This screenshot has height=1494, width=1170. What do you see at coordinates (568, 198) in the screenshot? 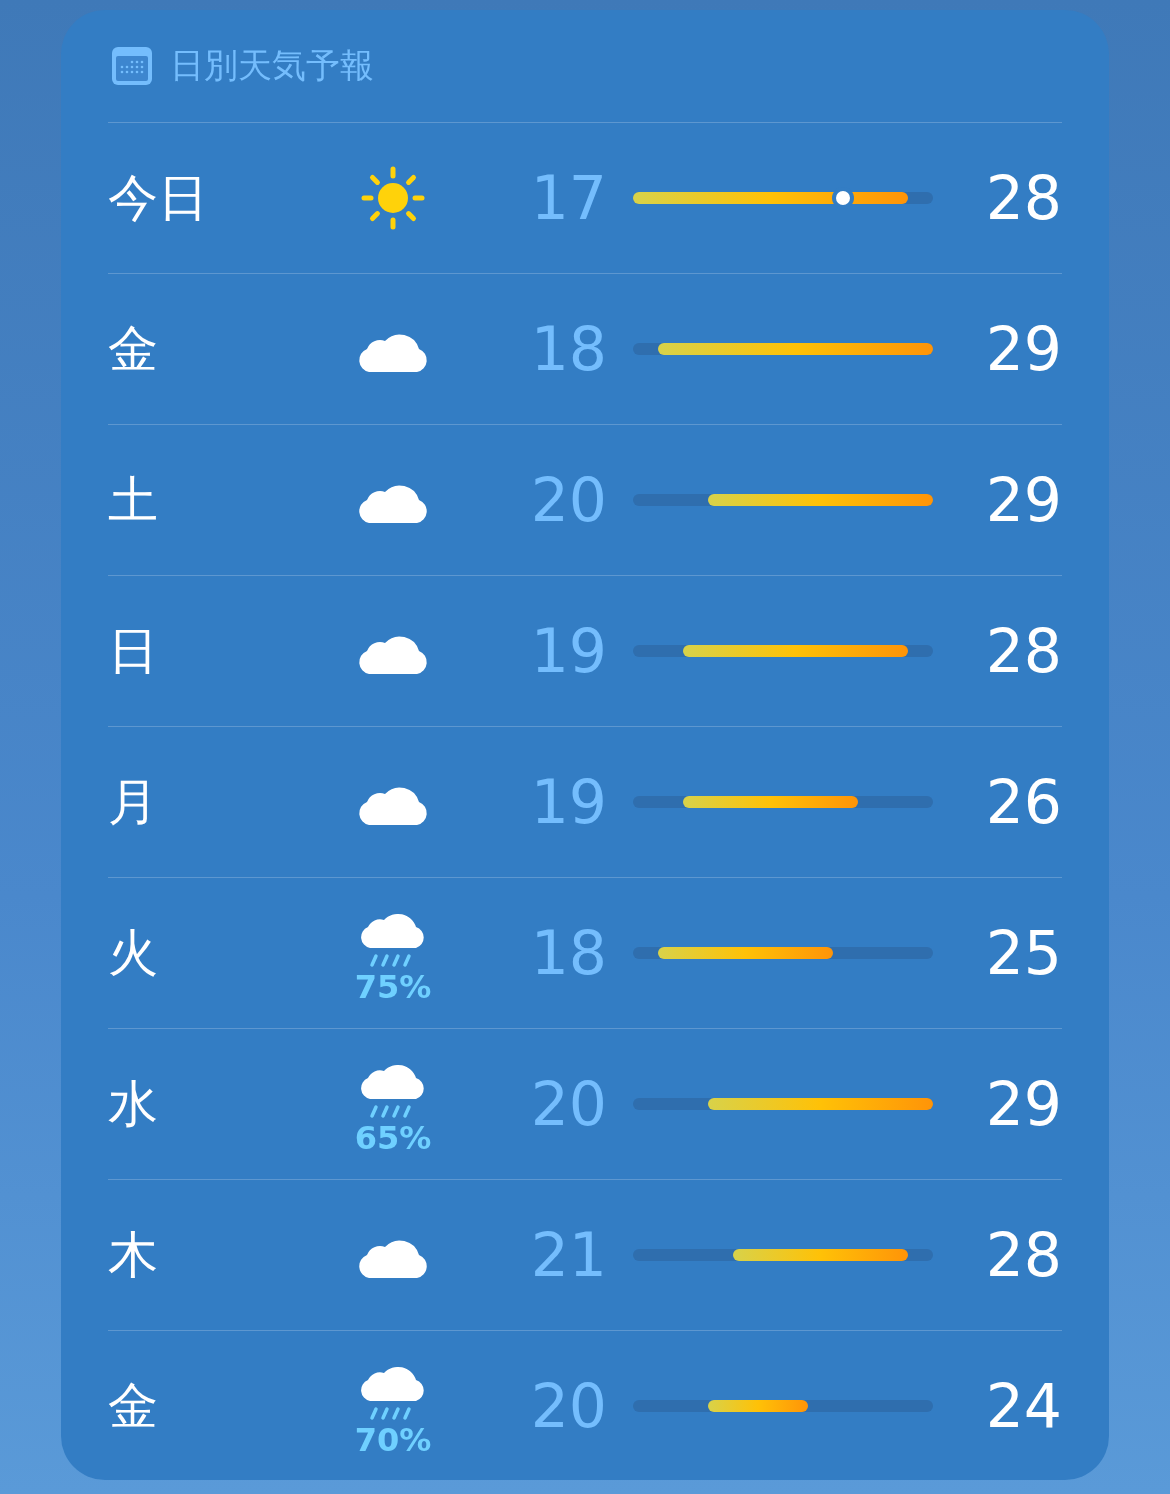
I see `low-temperature: 17` at bounding box center [568, 198].